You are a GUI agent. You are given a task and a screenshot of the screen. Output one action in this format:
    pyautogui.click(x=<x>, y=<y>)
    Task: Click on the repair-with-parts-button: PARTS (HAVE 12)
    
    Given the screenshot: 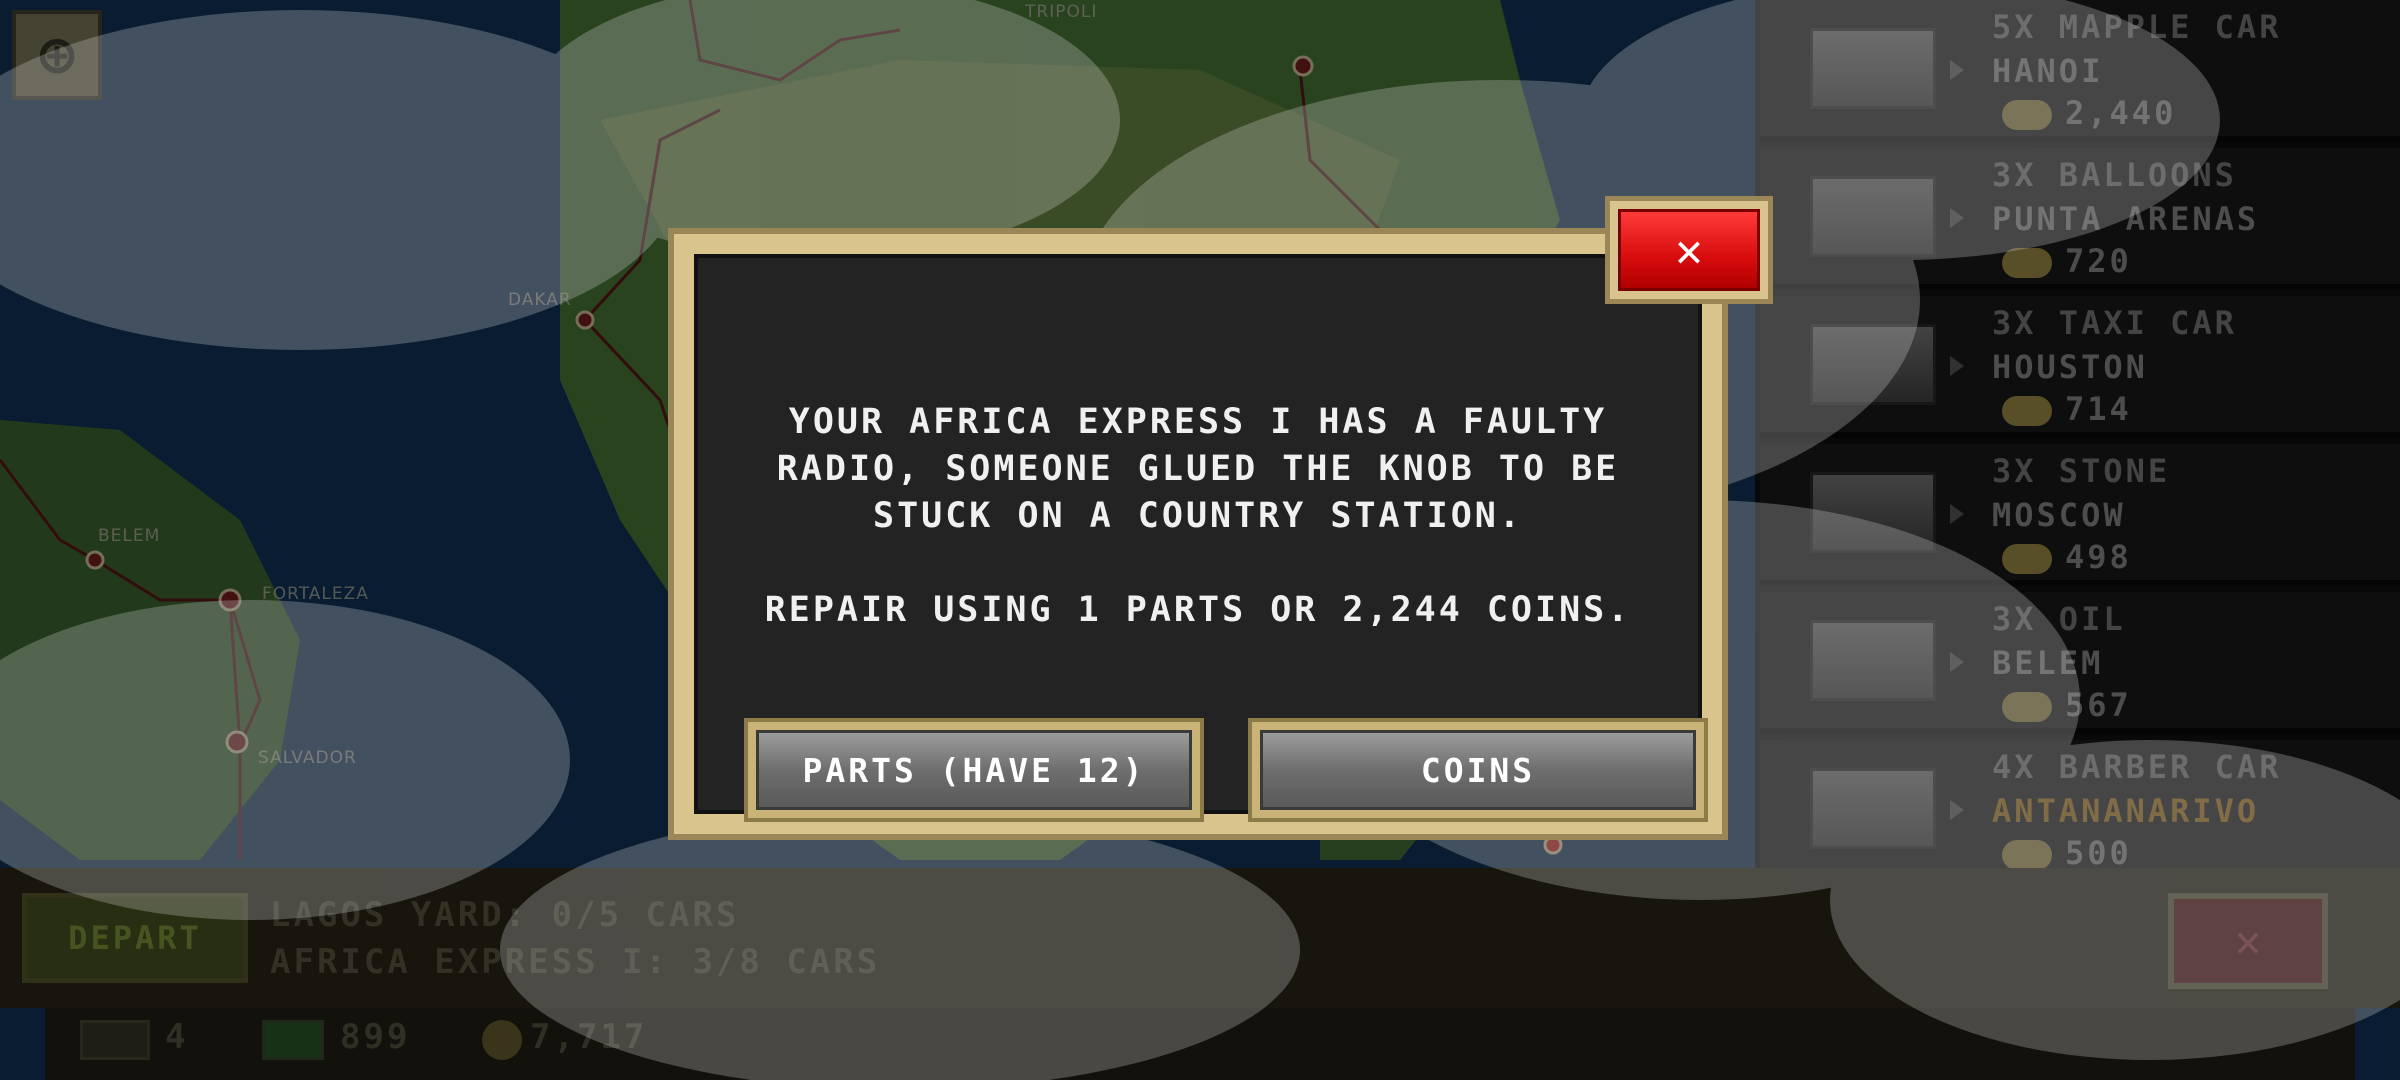 What is the action you would take?
    pyautogui.click(x=974, y=770)
    